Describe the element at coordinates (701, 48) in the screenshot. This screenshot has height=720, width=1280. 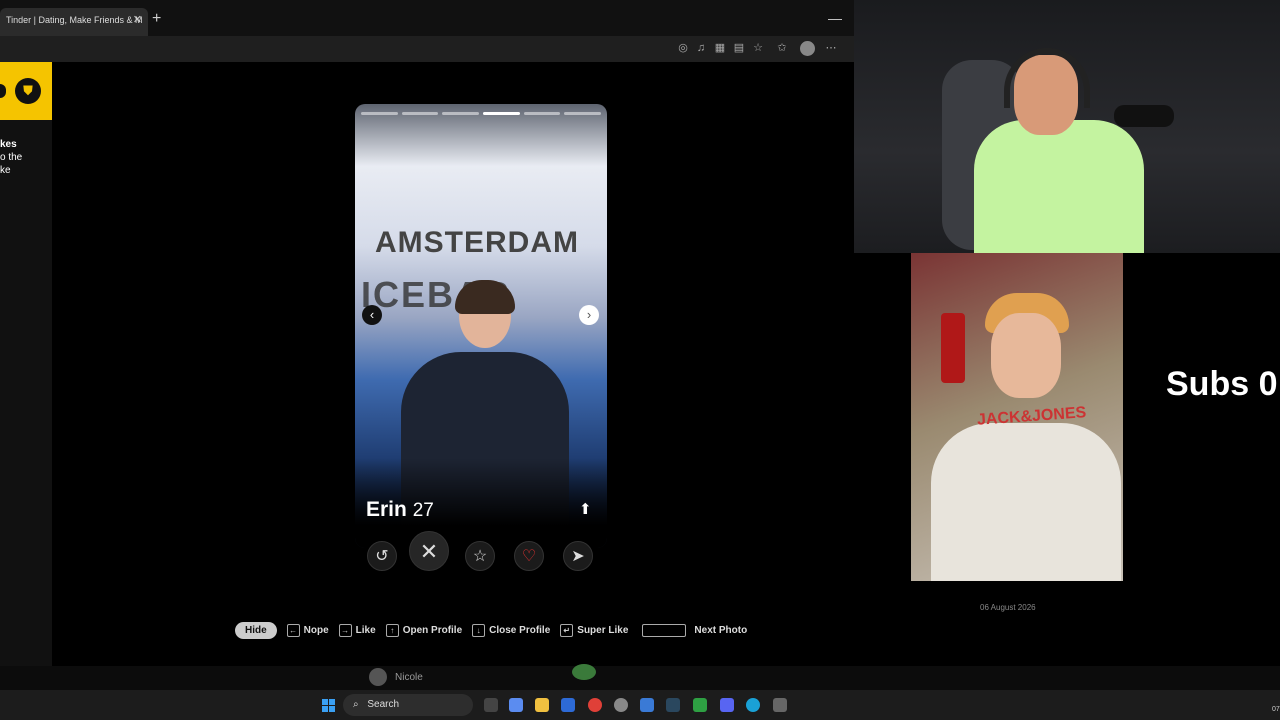
I see `bell-icon: ♫` at that location.